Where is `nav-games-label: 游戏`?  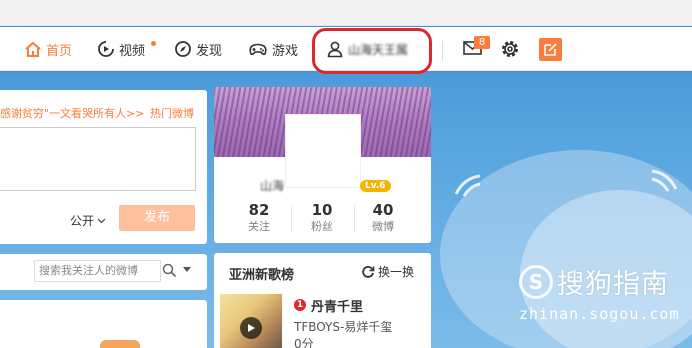
nav-games-label: 游戏 is located at coordinates (285, 51).